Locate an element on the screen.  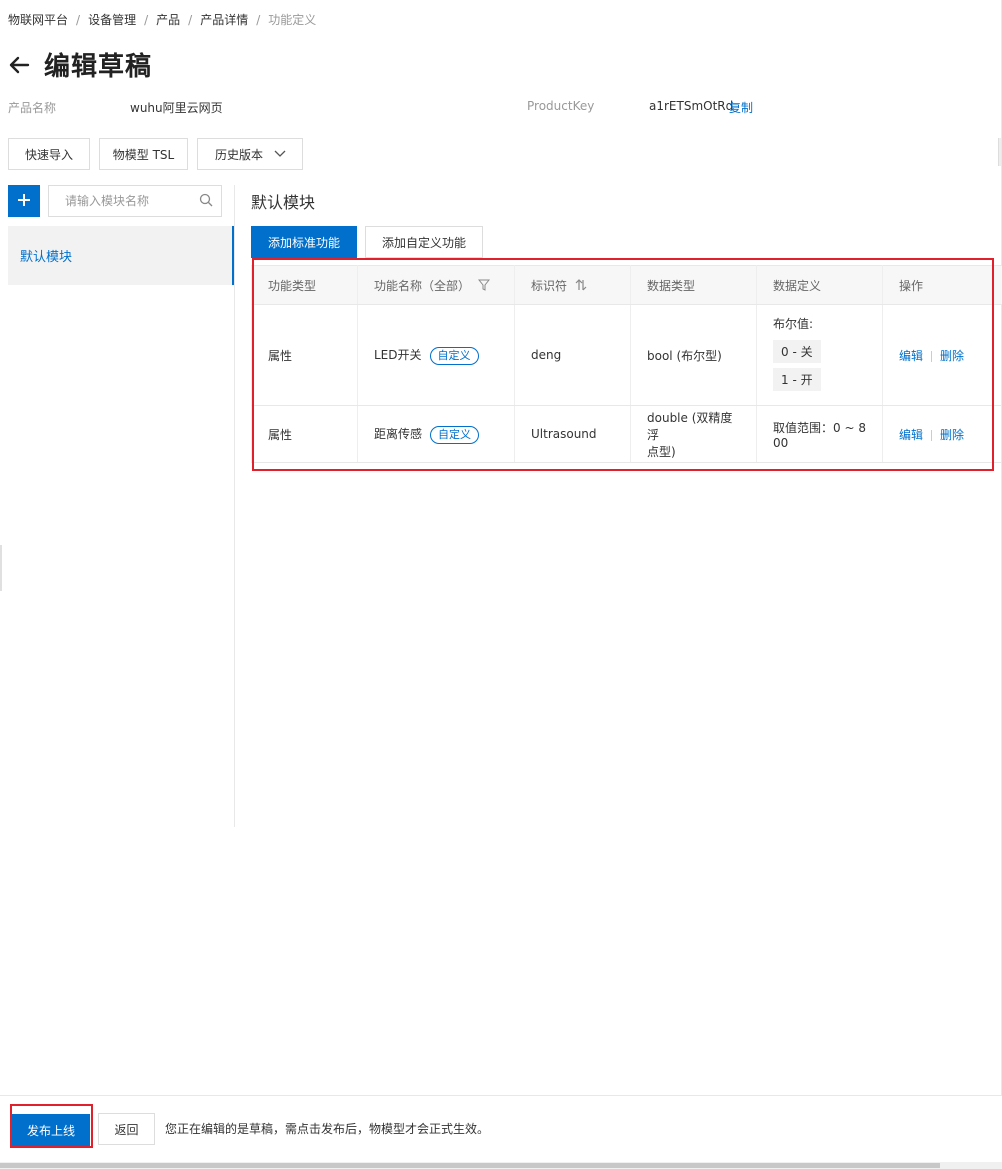
module-title: 默认模块 is located at coordinates (283, 202).